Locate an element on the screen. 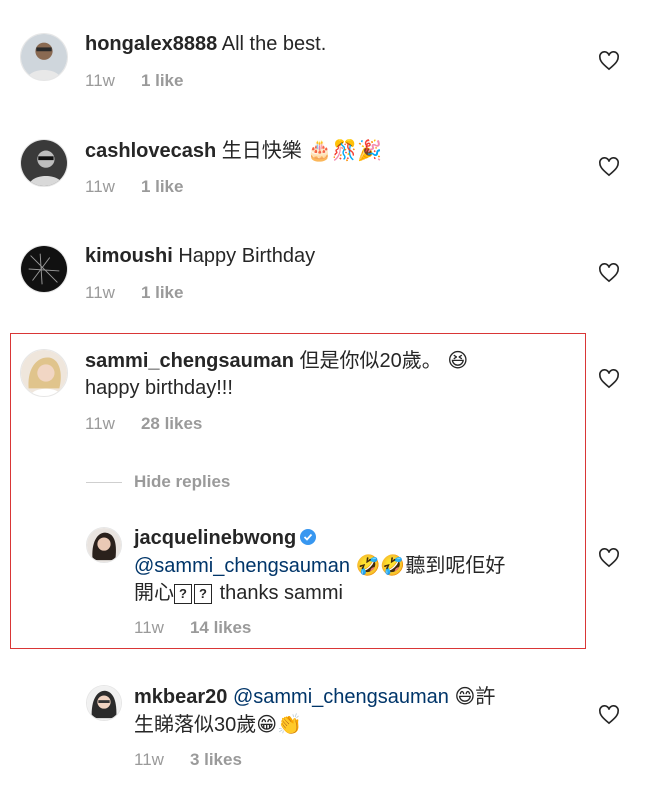 The height and width of the screenshot is (800, 654). emojis: 🎂🎊🎉 is located at coordinates (345, 150).